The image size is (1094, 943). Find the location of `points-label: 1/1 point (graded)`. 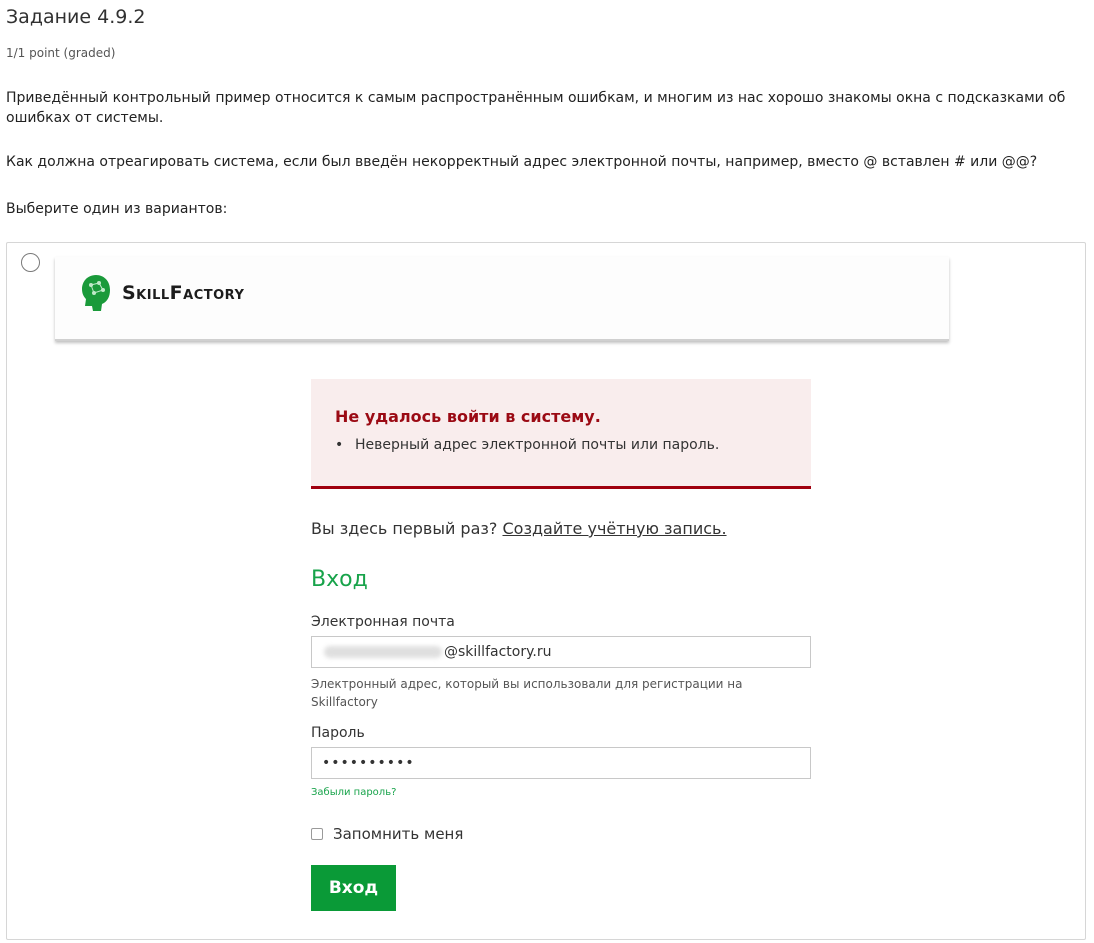

points-label: 1/1 point (graded) is located at coordinates (61, 53).